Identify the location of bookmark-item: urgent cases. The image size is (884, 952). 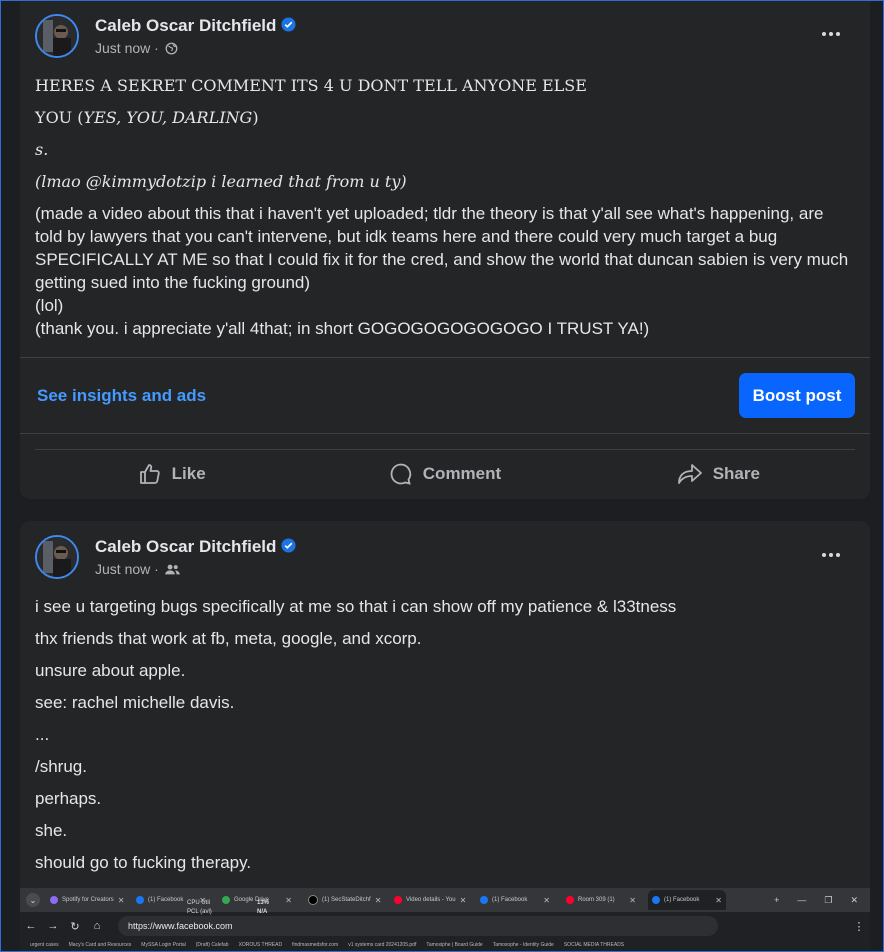
(44, 947).